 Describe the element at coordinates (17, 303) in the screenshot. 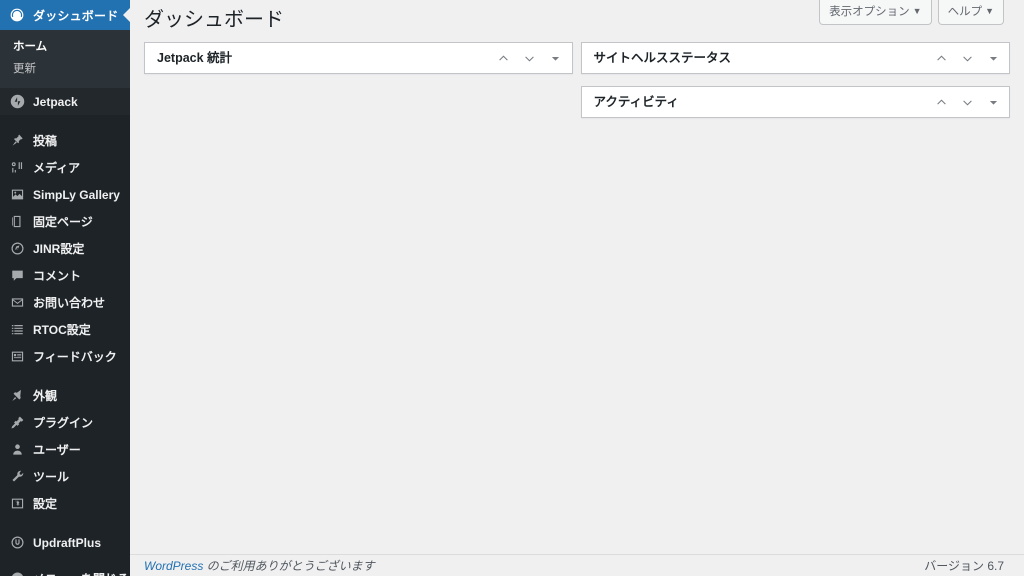

I see `mail-icon` at that location.